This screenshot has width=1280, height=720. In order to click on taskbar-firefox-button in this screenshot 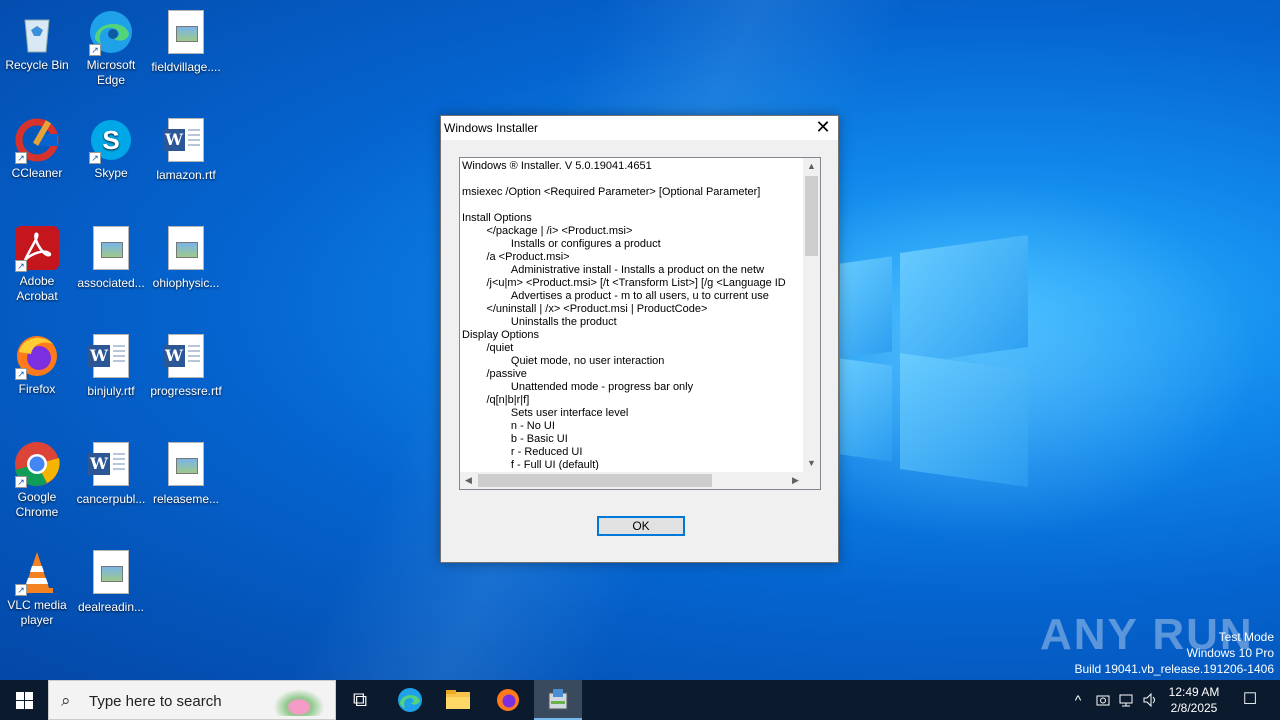, I will do `click(508, 700)`.